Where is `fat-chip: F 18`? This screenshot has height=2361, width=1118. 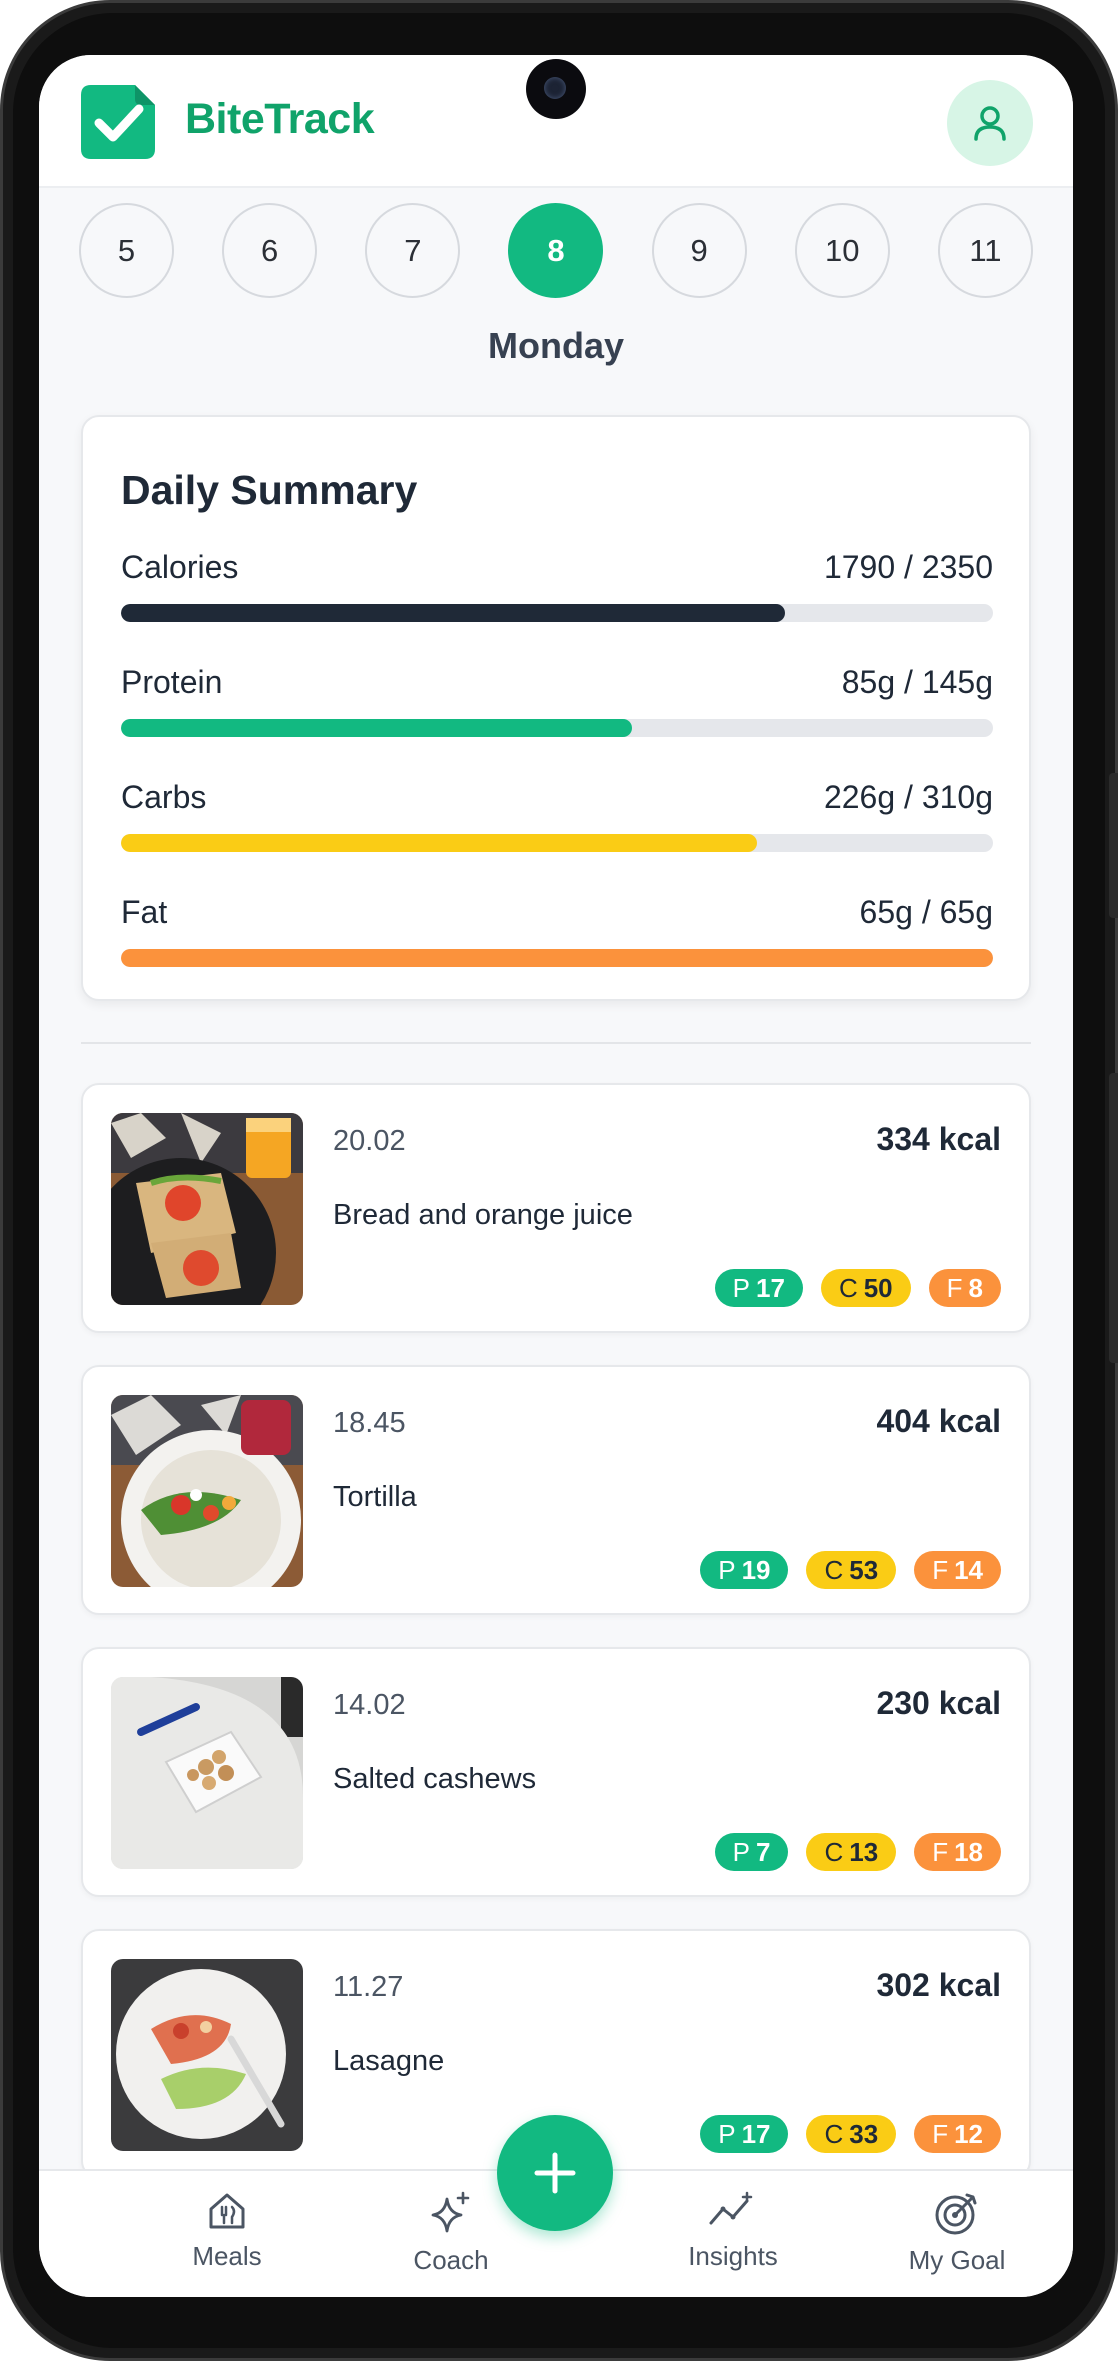 fat-chip: F 18 is located at coordinates (957, 1852).